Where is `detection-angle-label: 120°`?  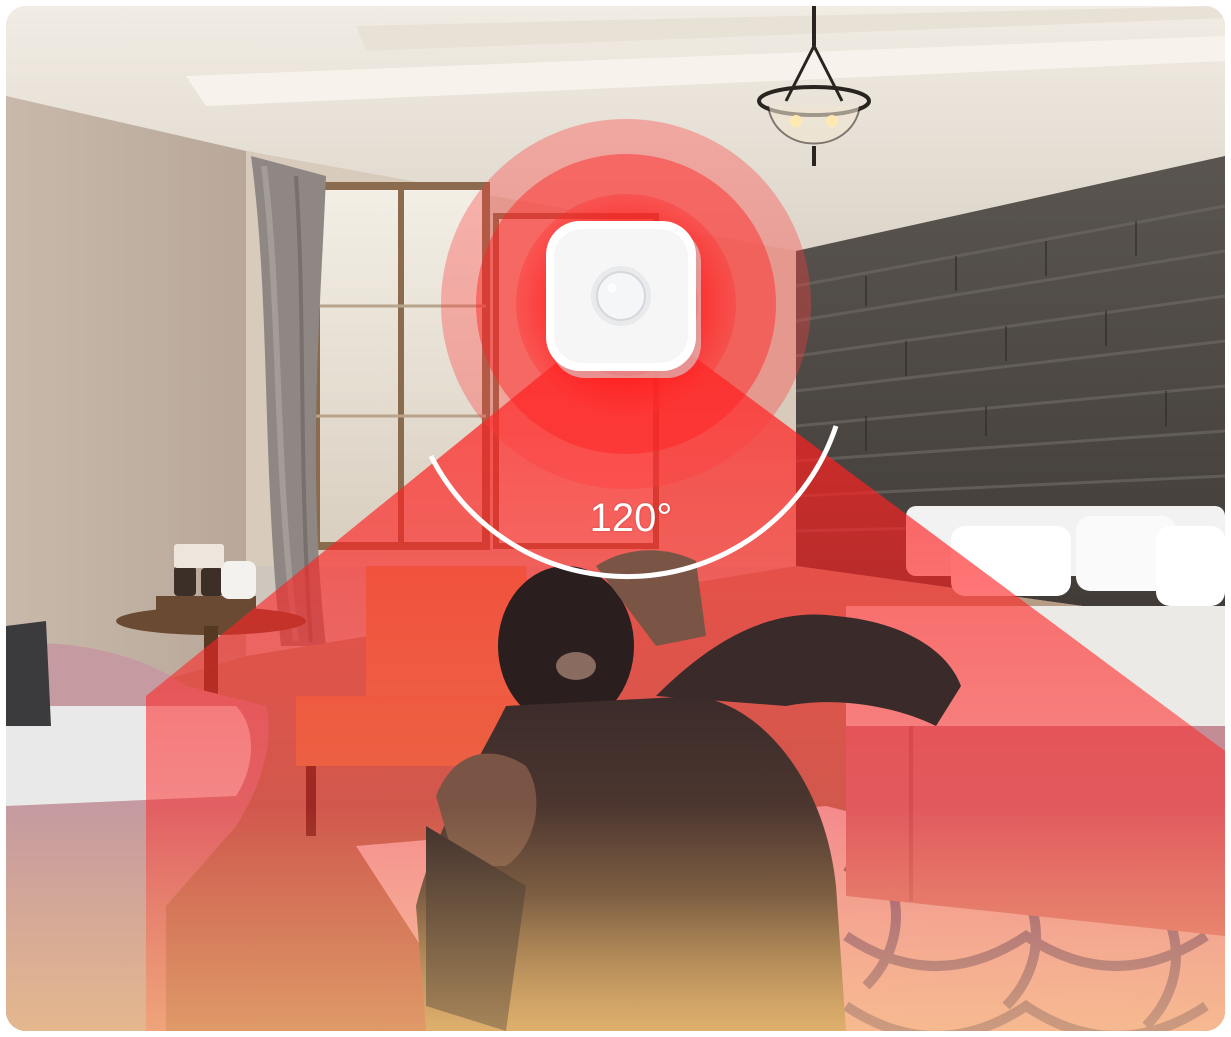 detection-angle-label: 120° is located at coordinates (631, 518).